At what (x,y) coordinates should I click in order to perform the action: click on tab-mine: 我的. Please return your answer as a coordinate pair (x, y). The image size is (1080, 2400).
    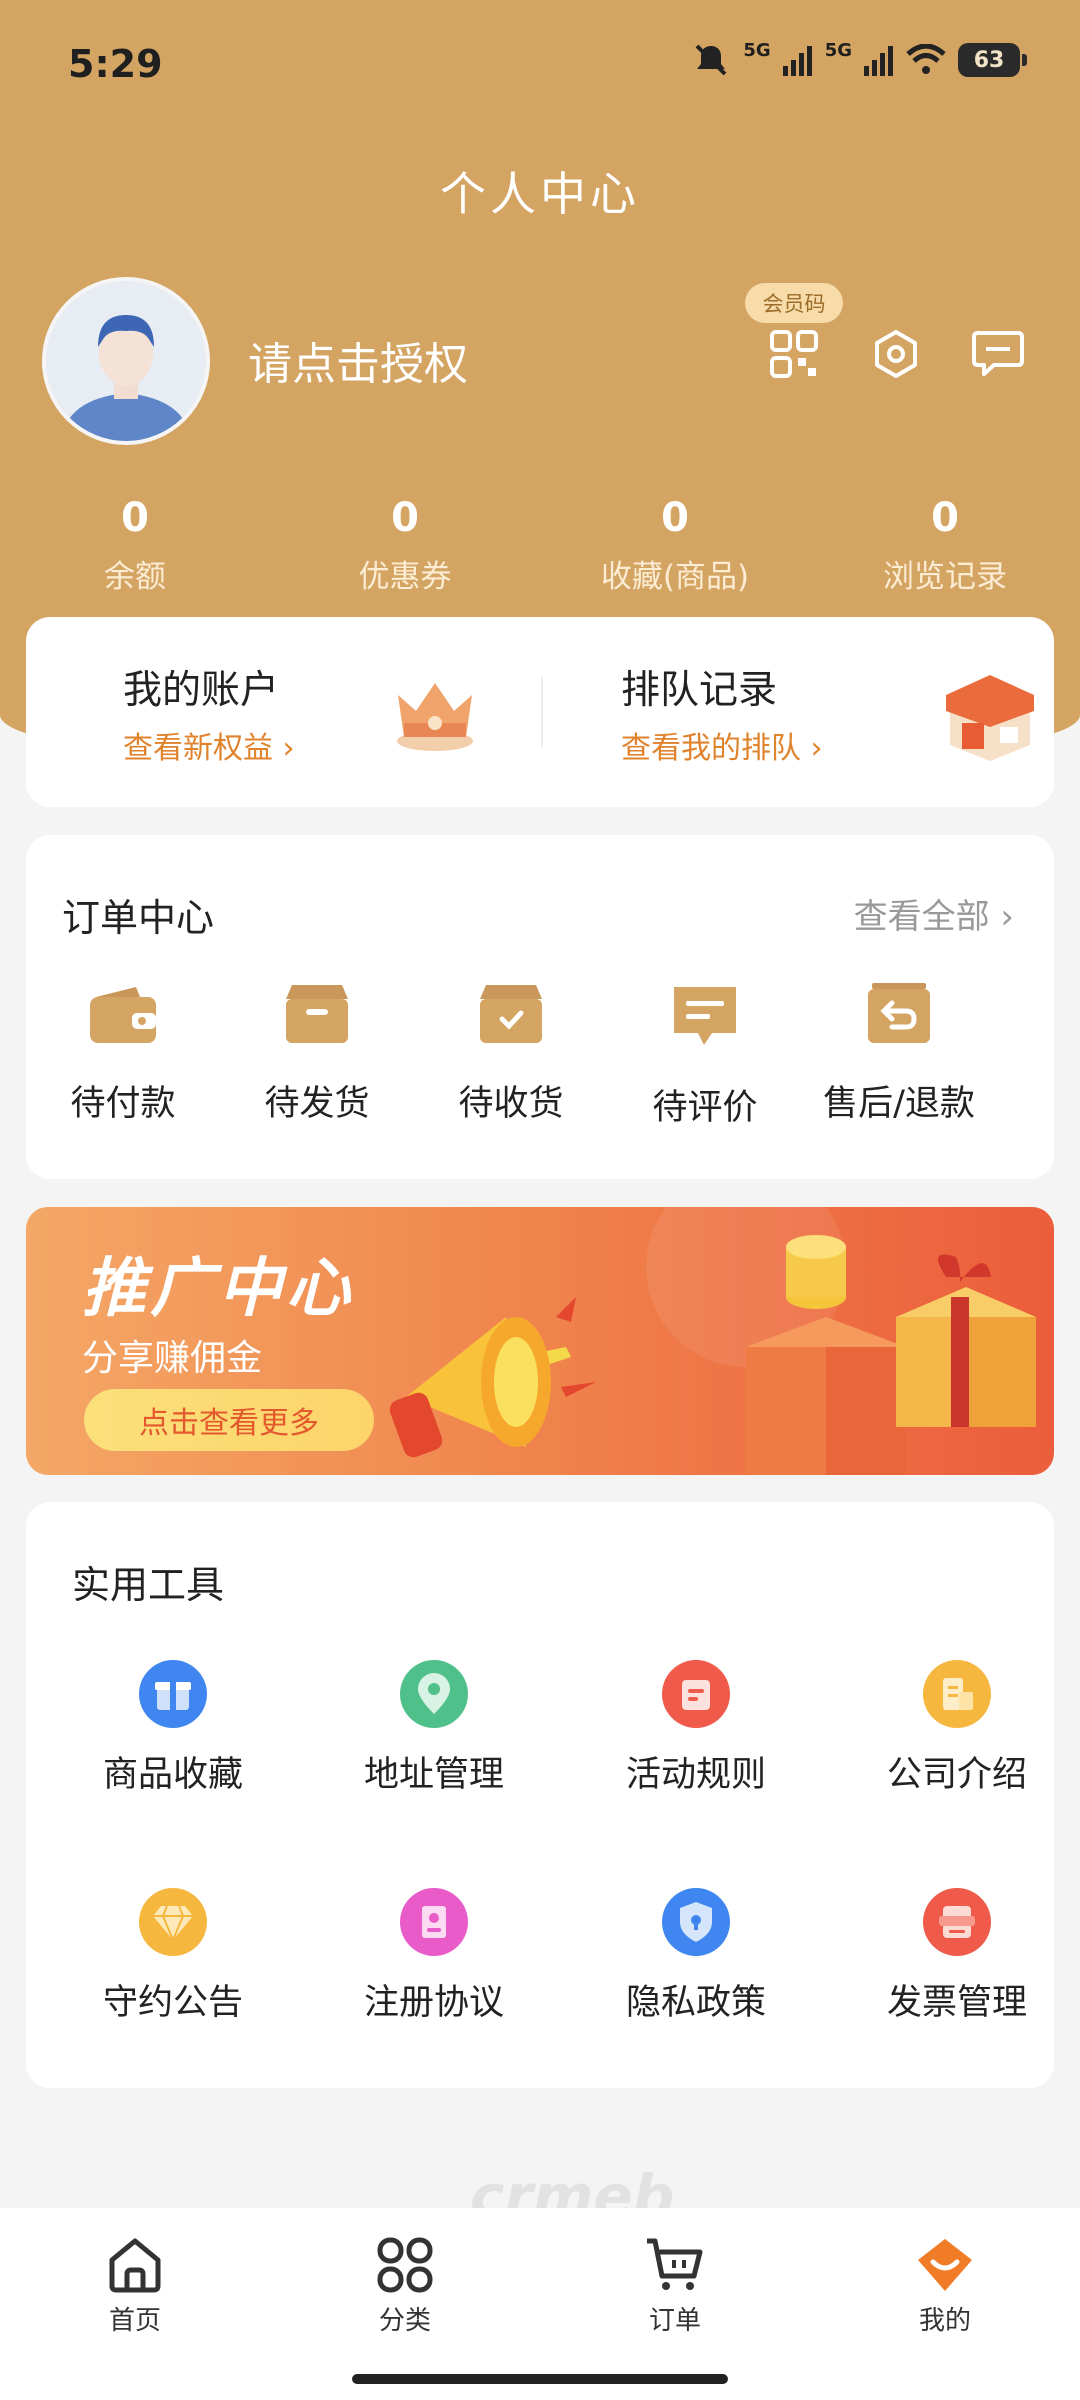
    Looking at the image, I should click on (945, 2286).